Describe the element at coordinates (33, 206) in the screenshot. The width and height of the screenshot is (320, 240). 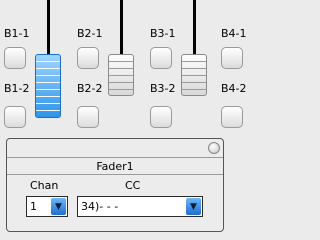
I see `chan-value: 1` at that location.